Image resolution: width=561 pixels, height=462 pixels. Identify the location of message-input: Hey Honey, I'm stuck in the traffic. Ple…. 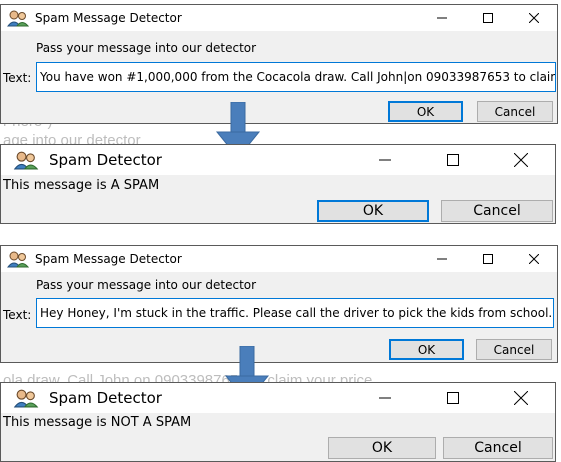
(295, 313).